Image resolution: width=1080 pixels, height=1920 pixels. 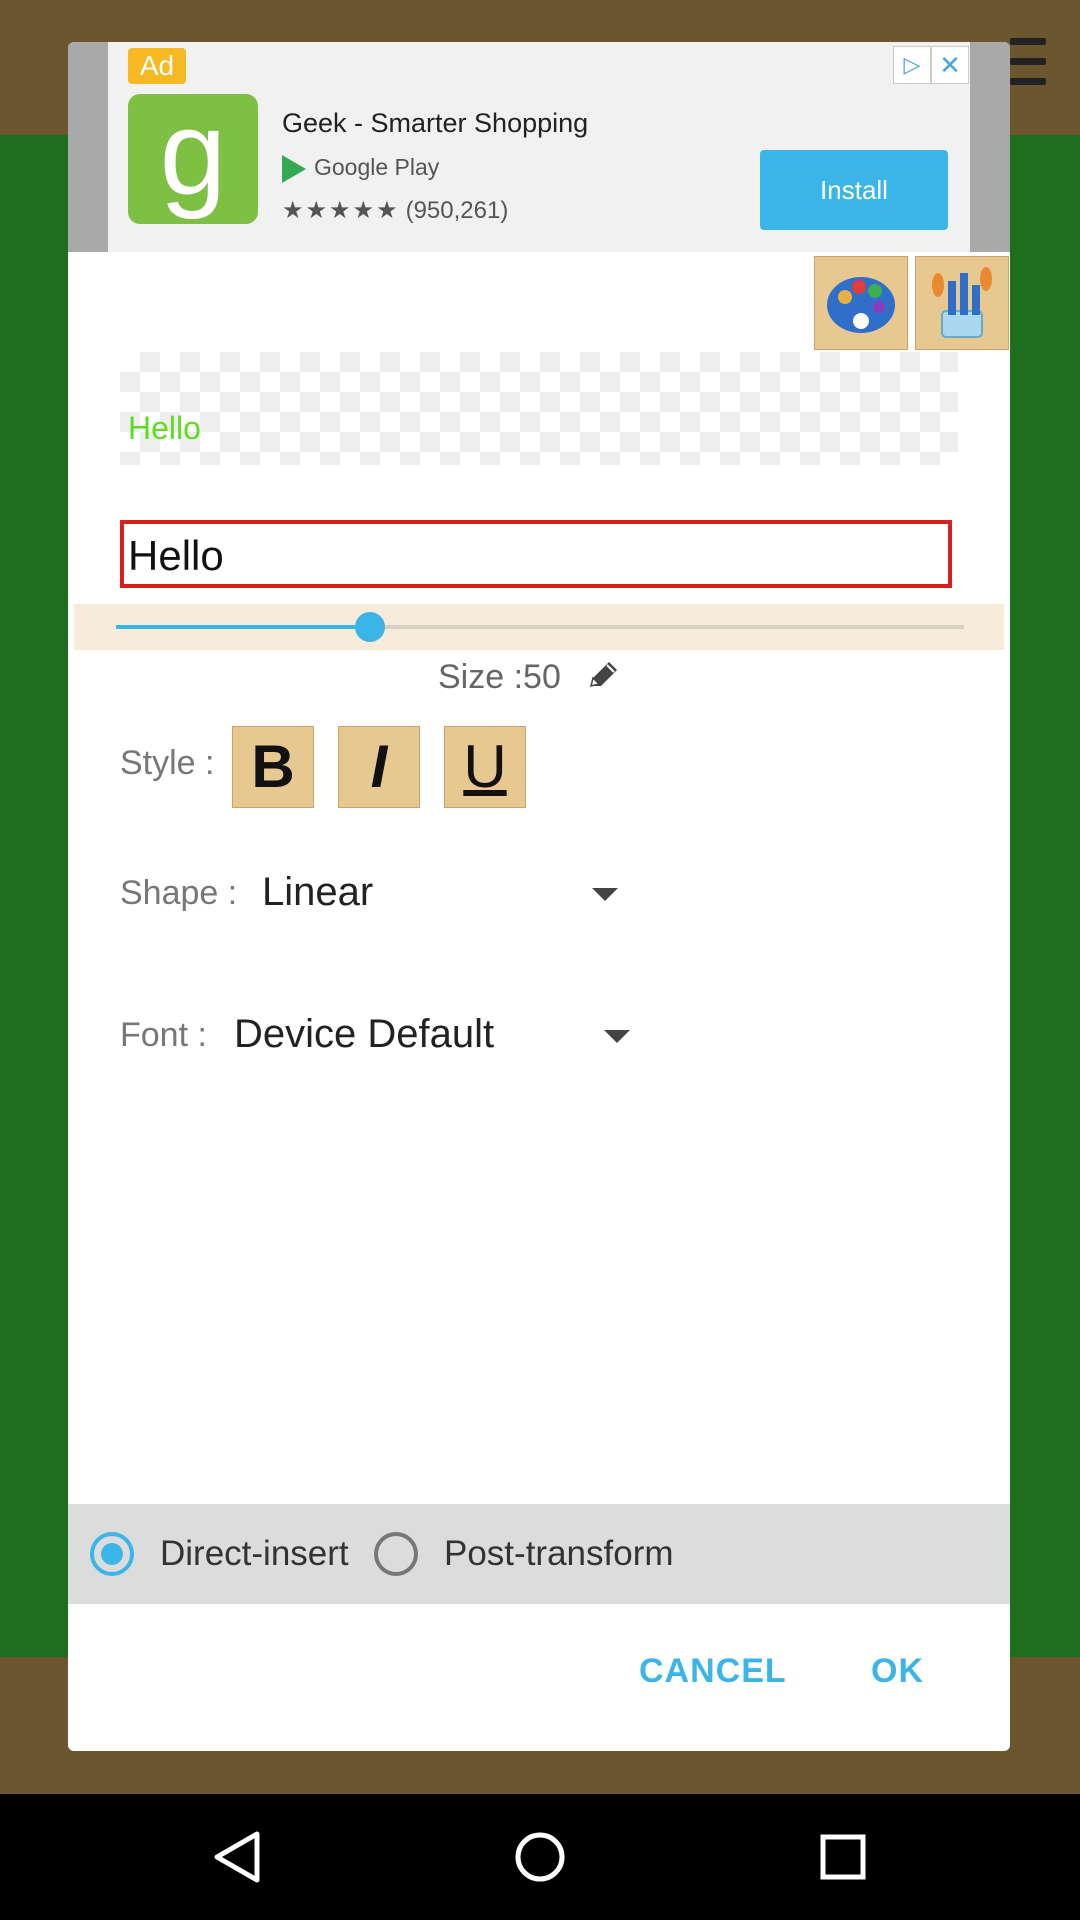 I want to click on ad-store: Google Play, so click(x=360, y=168).